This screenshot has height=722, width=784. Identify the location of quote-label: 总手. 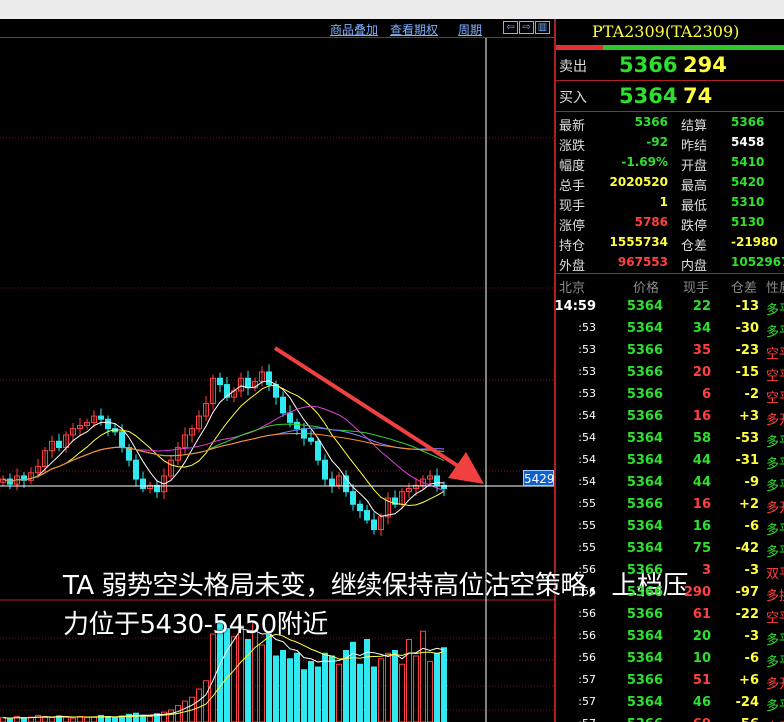
(572, 186).